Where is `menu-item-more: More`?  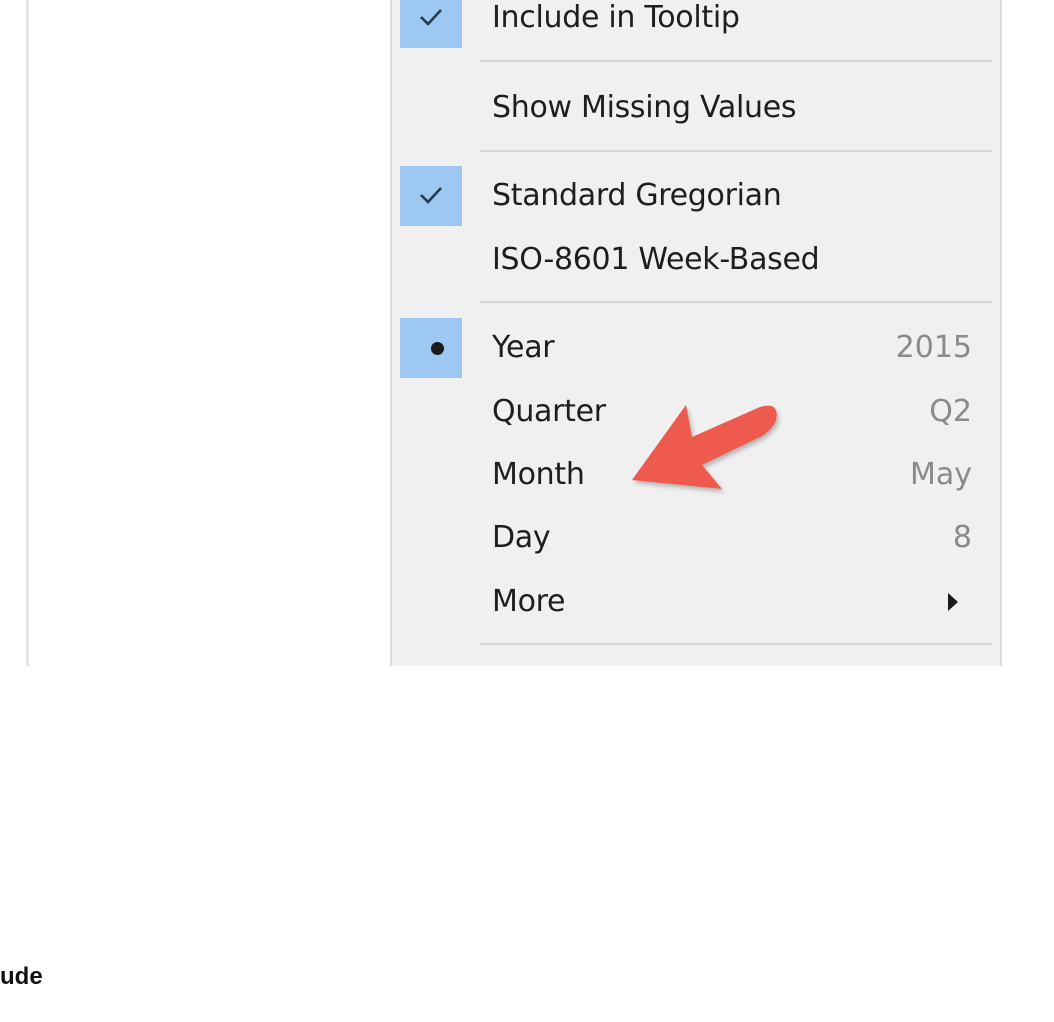
menu-item-more: More is located at coordinates (696, 602).